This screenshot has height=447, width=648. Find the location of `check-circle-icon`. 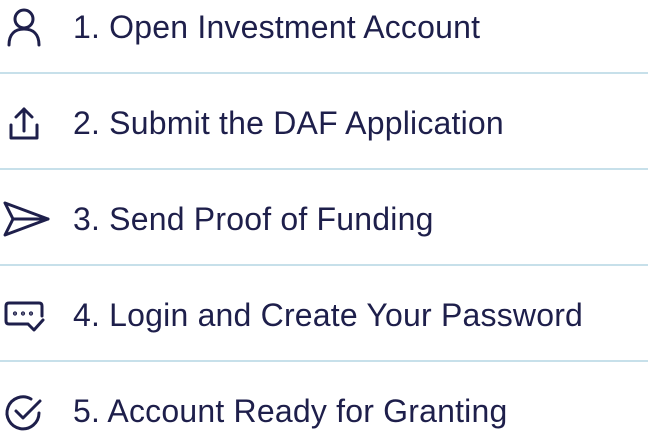

check-circle-icon is located at coordinates (25, 412).